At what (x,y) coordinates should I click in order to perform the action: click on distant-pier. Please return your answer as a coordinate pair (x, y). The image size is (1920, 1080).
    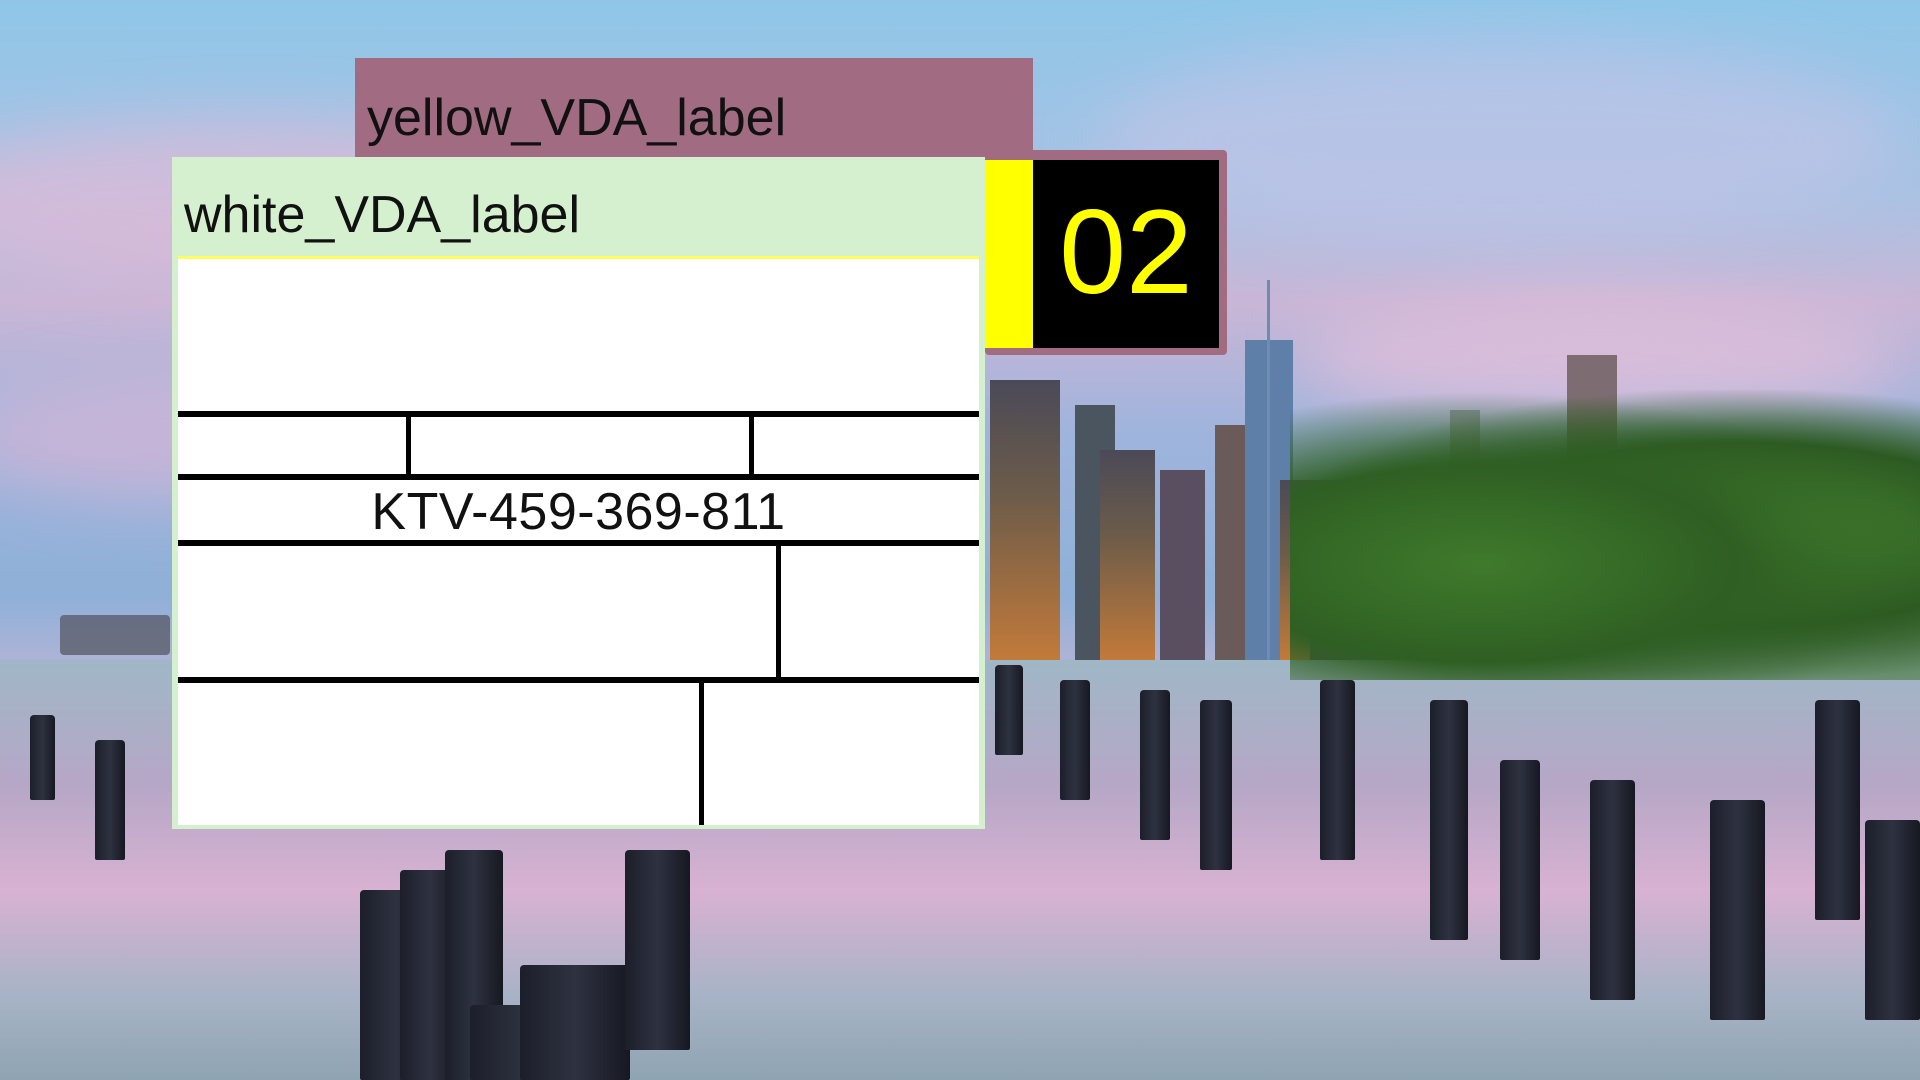
    Looking at the image, I should click on (115, 635).